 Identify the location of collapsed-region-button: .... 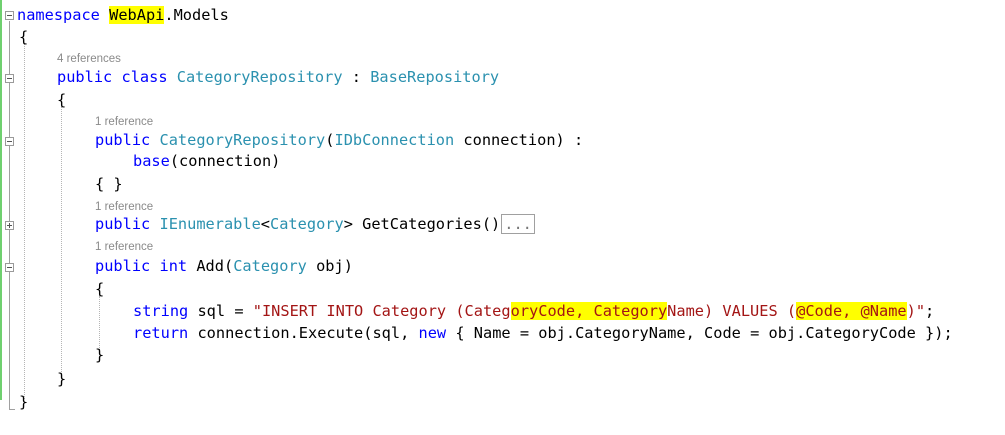
(518, 224).